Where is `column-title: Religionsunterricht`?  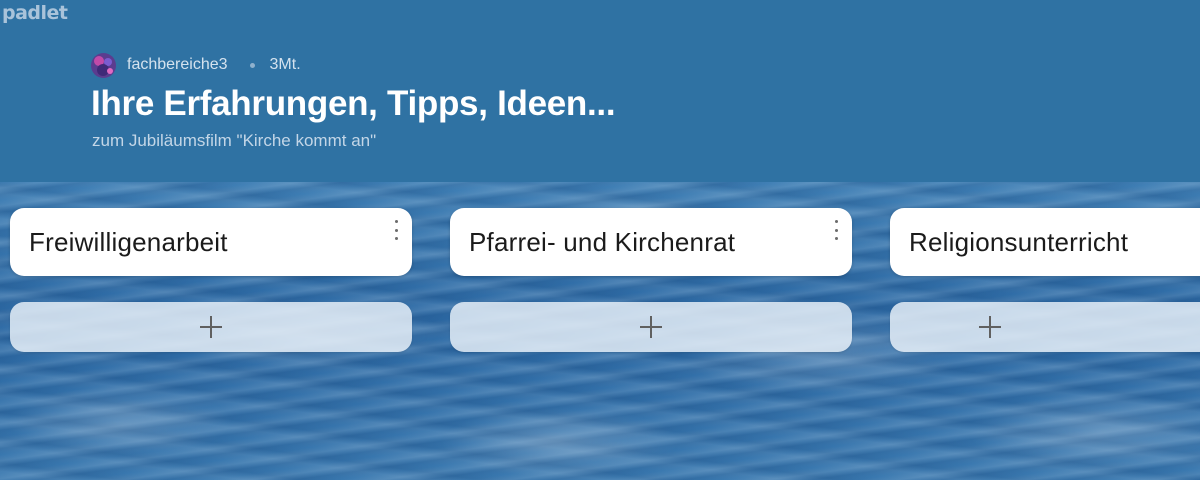 column-title: Religionsunterricht is located at coordinates (1019, 242).